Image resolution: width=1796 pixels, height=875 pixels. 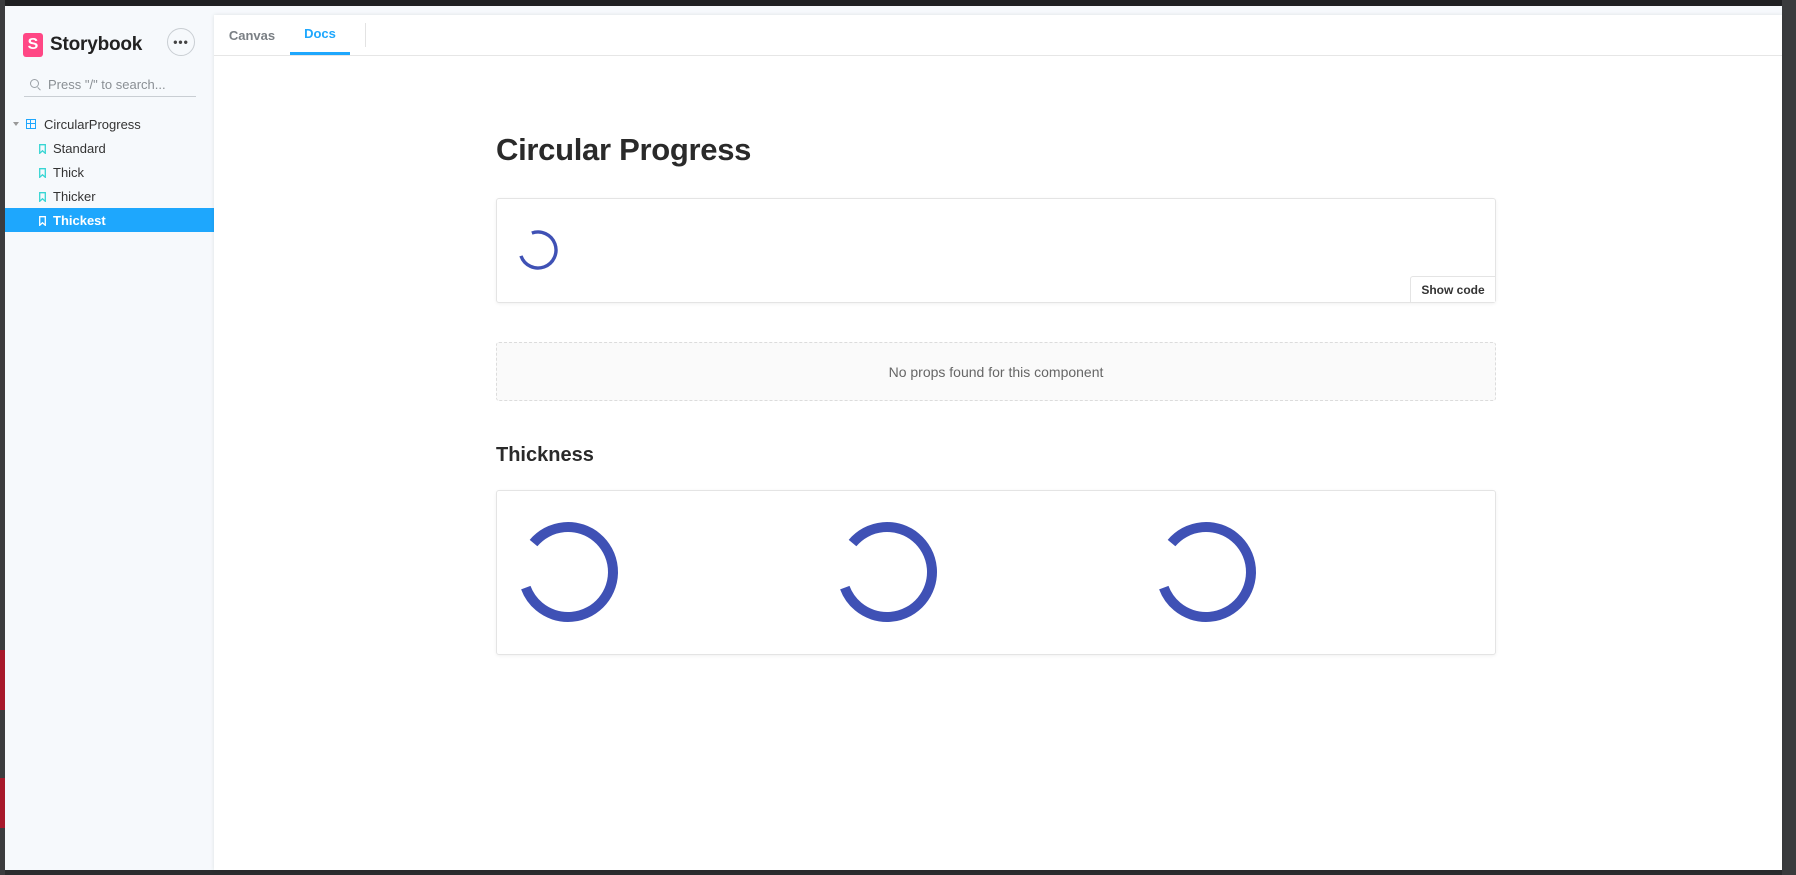 I want to click on sidebar-item-thicker: Thicker, so click(x=109, y=196).